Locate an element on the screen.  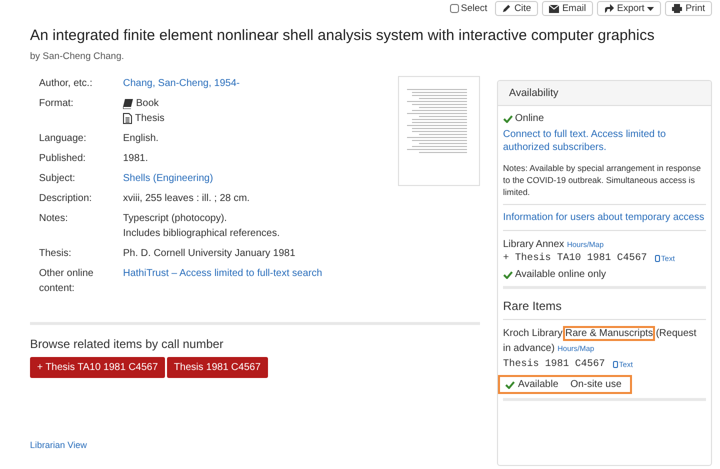
byline: by San-Cheng Chang. is located at coordinates (78, 56).